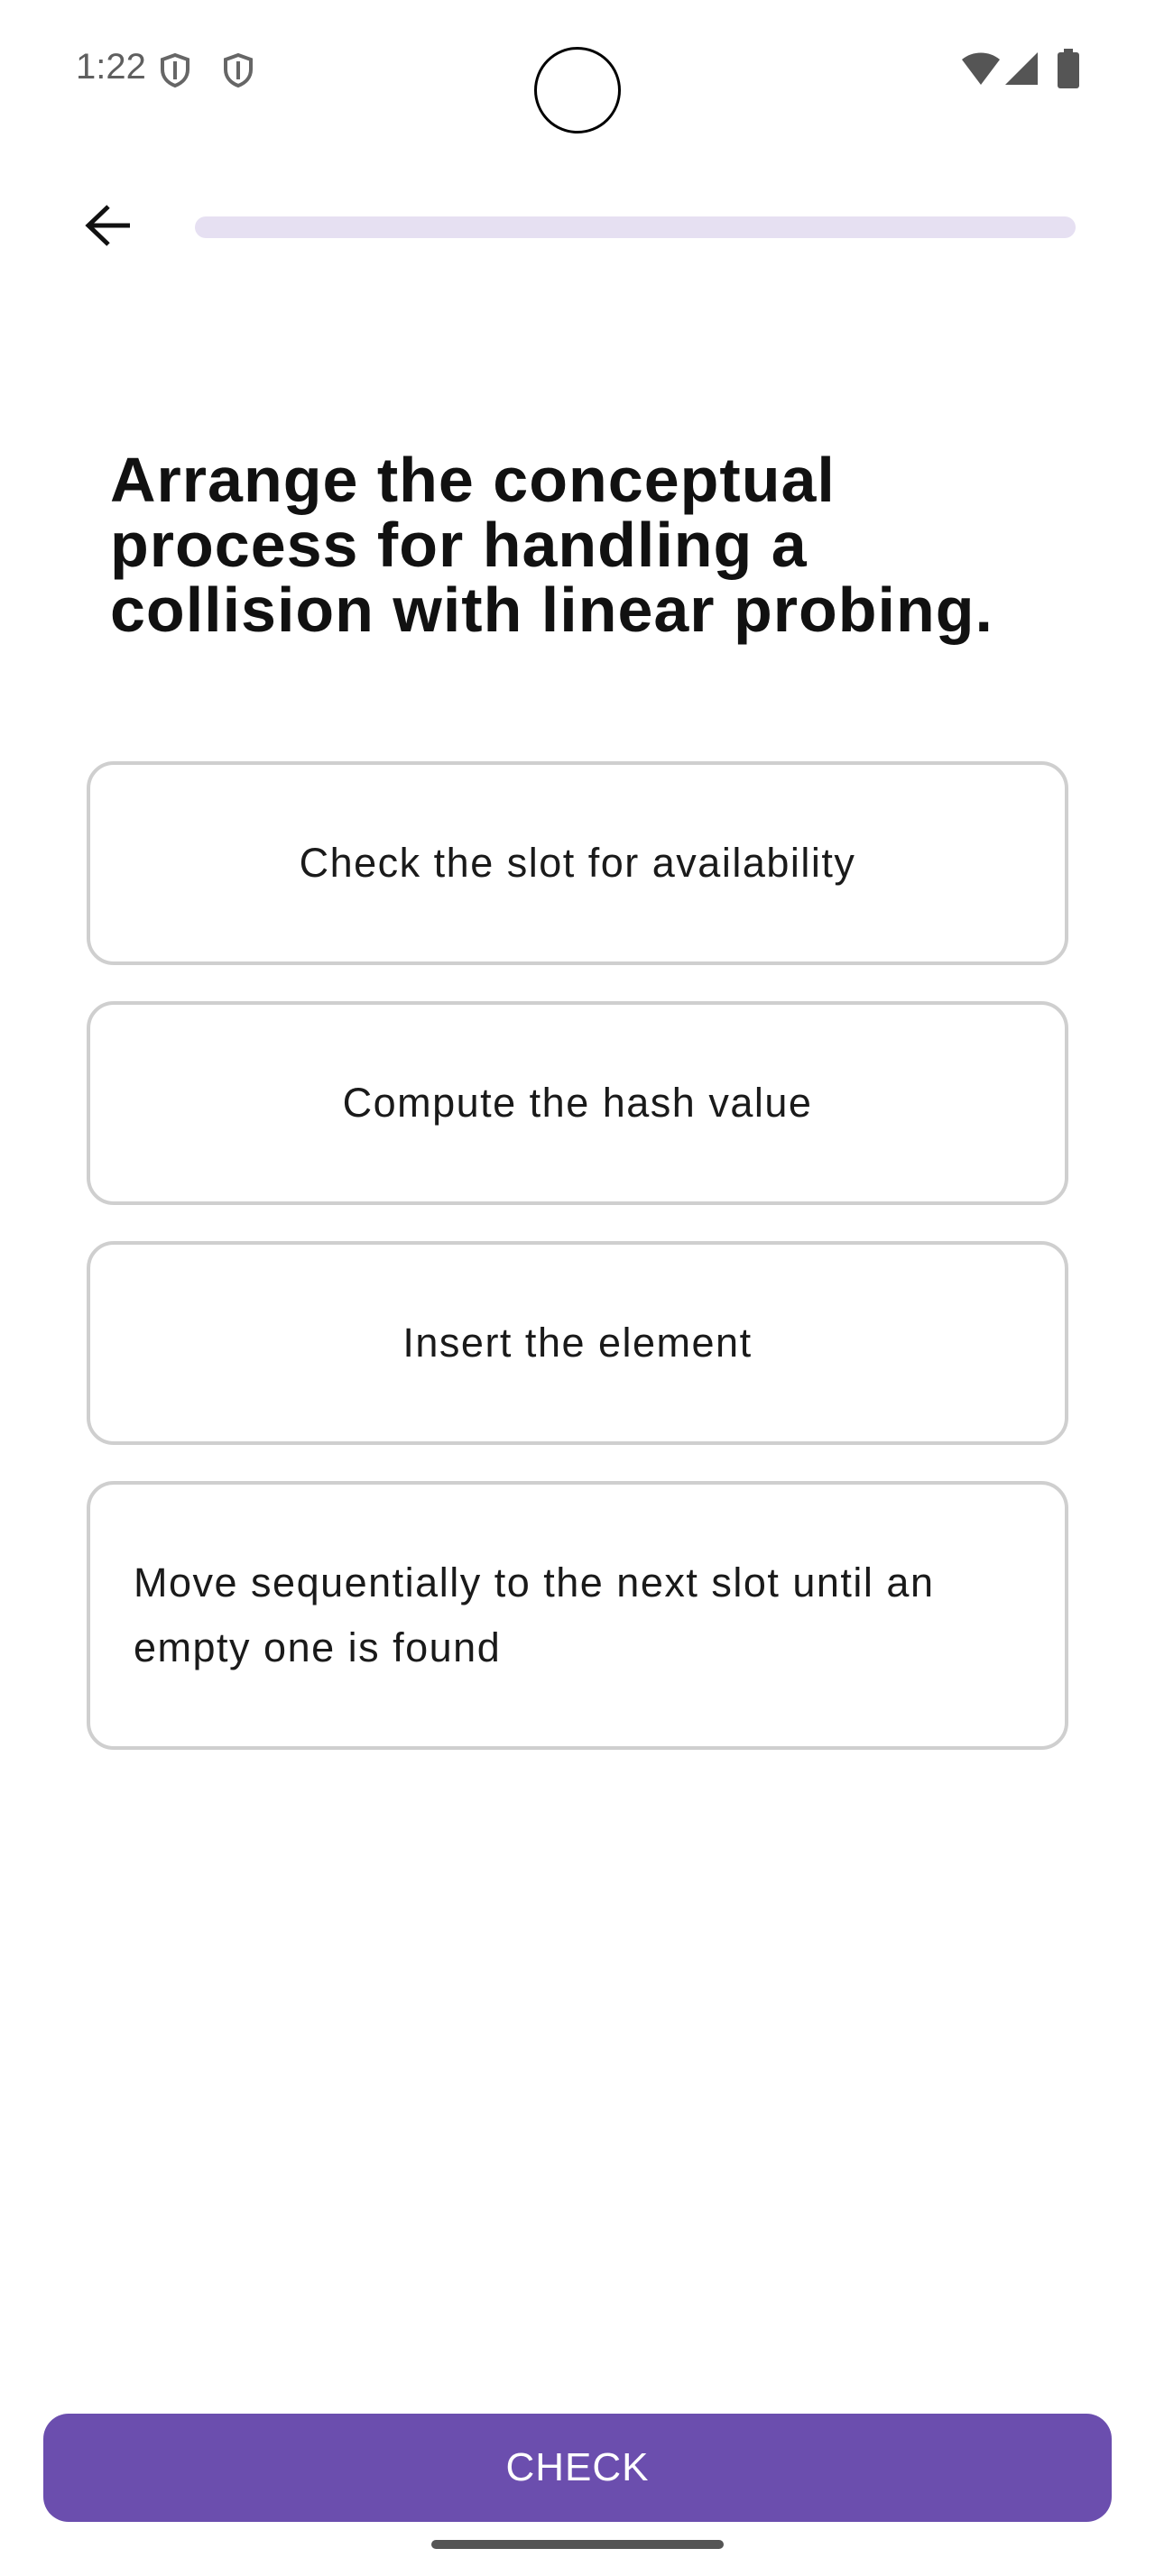  I want to click on home-indicator, so click(577, 2545).